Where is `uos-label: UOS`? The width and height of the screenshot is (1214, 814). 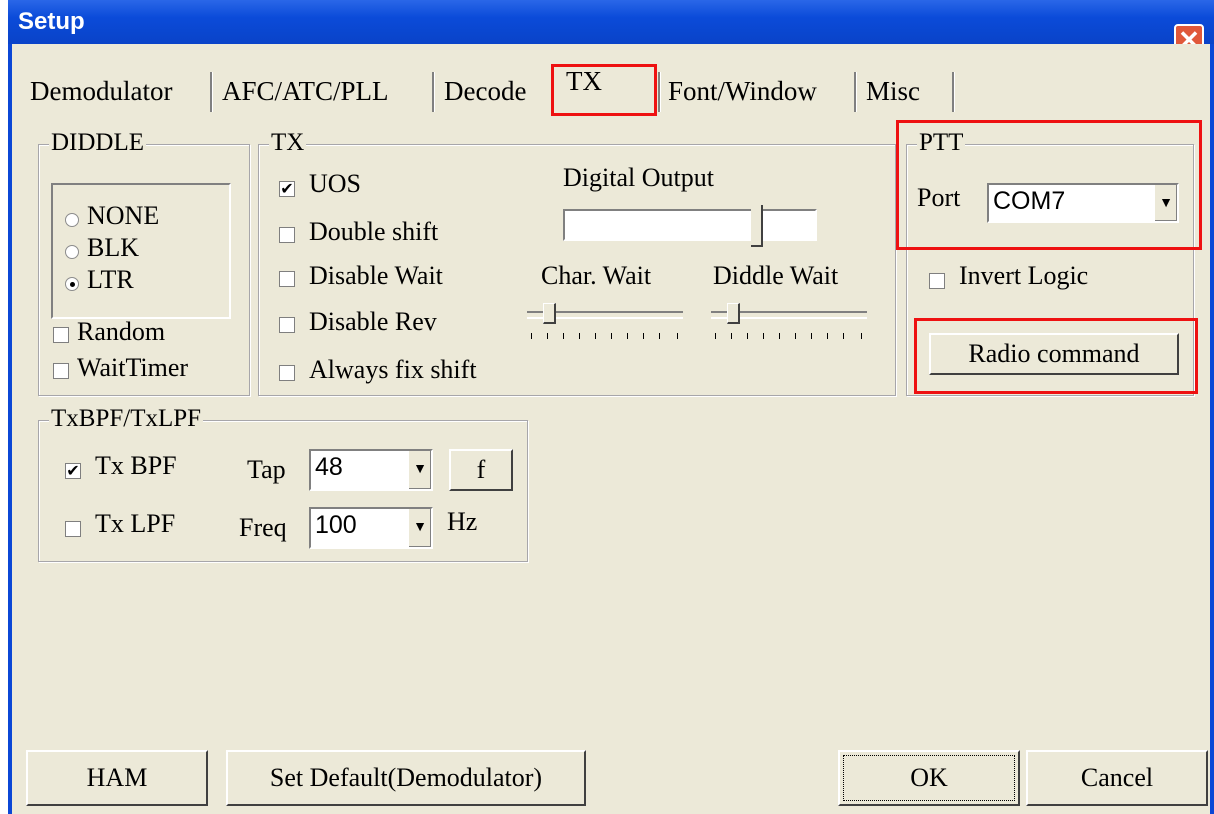 uos-label: UOS is located at coordinates (335, 183).